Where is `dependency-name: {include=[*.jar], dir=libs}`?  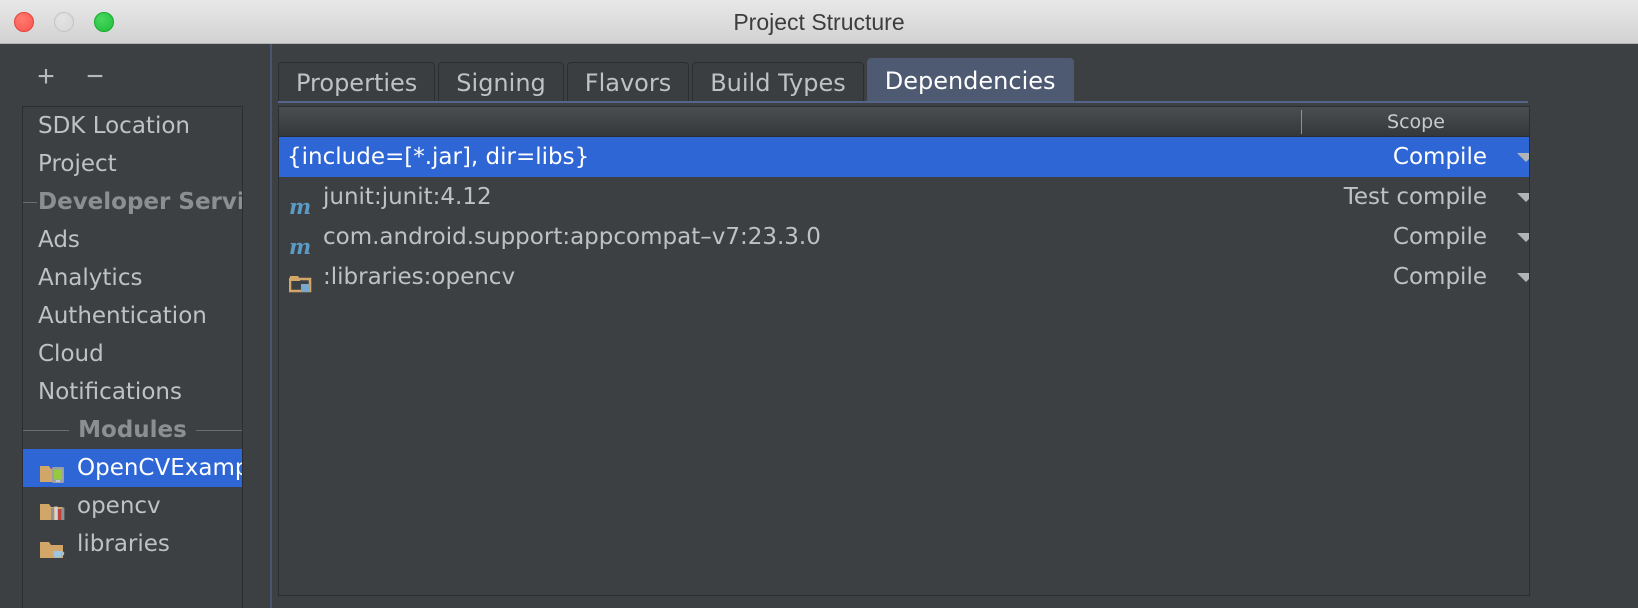 dependency-name: {include=[*.jar], dir=libs} is located at coordinates (438, 157).